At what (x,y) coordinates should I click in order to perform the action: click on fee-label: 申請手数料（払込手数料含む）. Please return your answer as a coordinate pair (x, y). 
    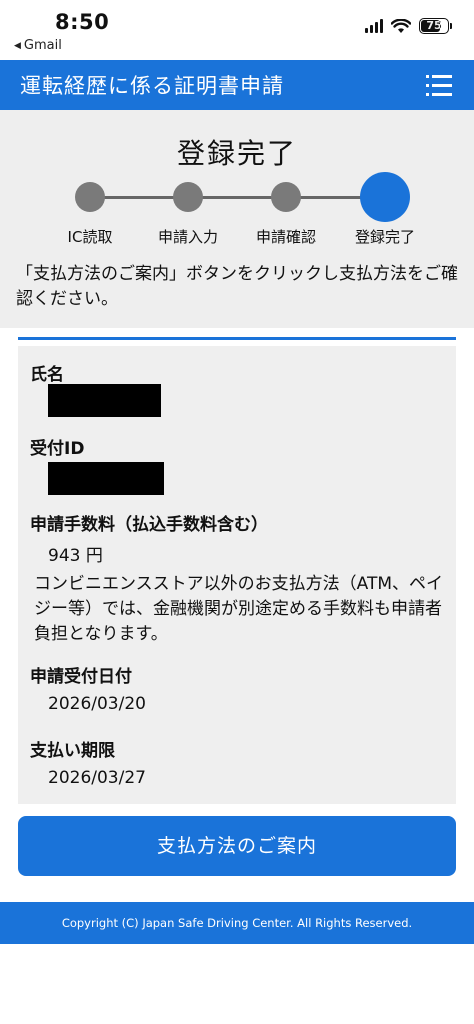
    Looking at the image, I should click on (149, 525).